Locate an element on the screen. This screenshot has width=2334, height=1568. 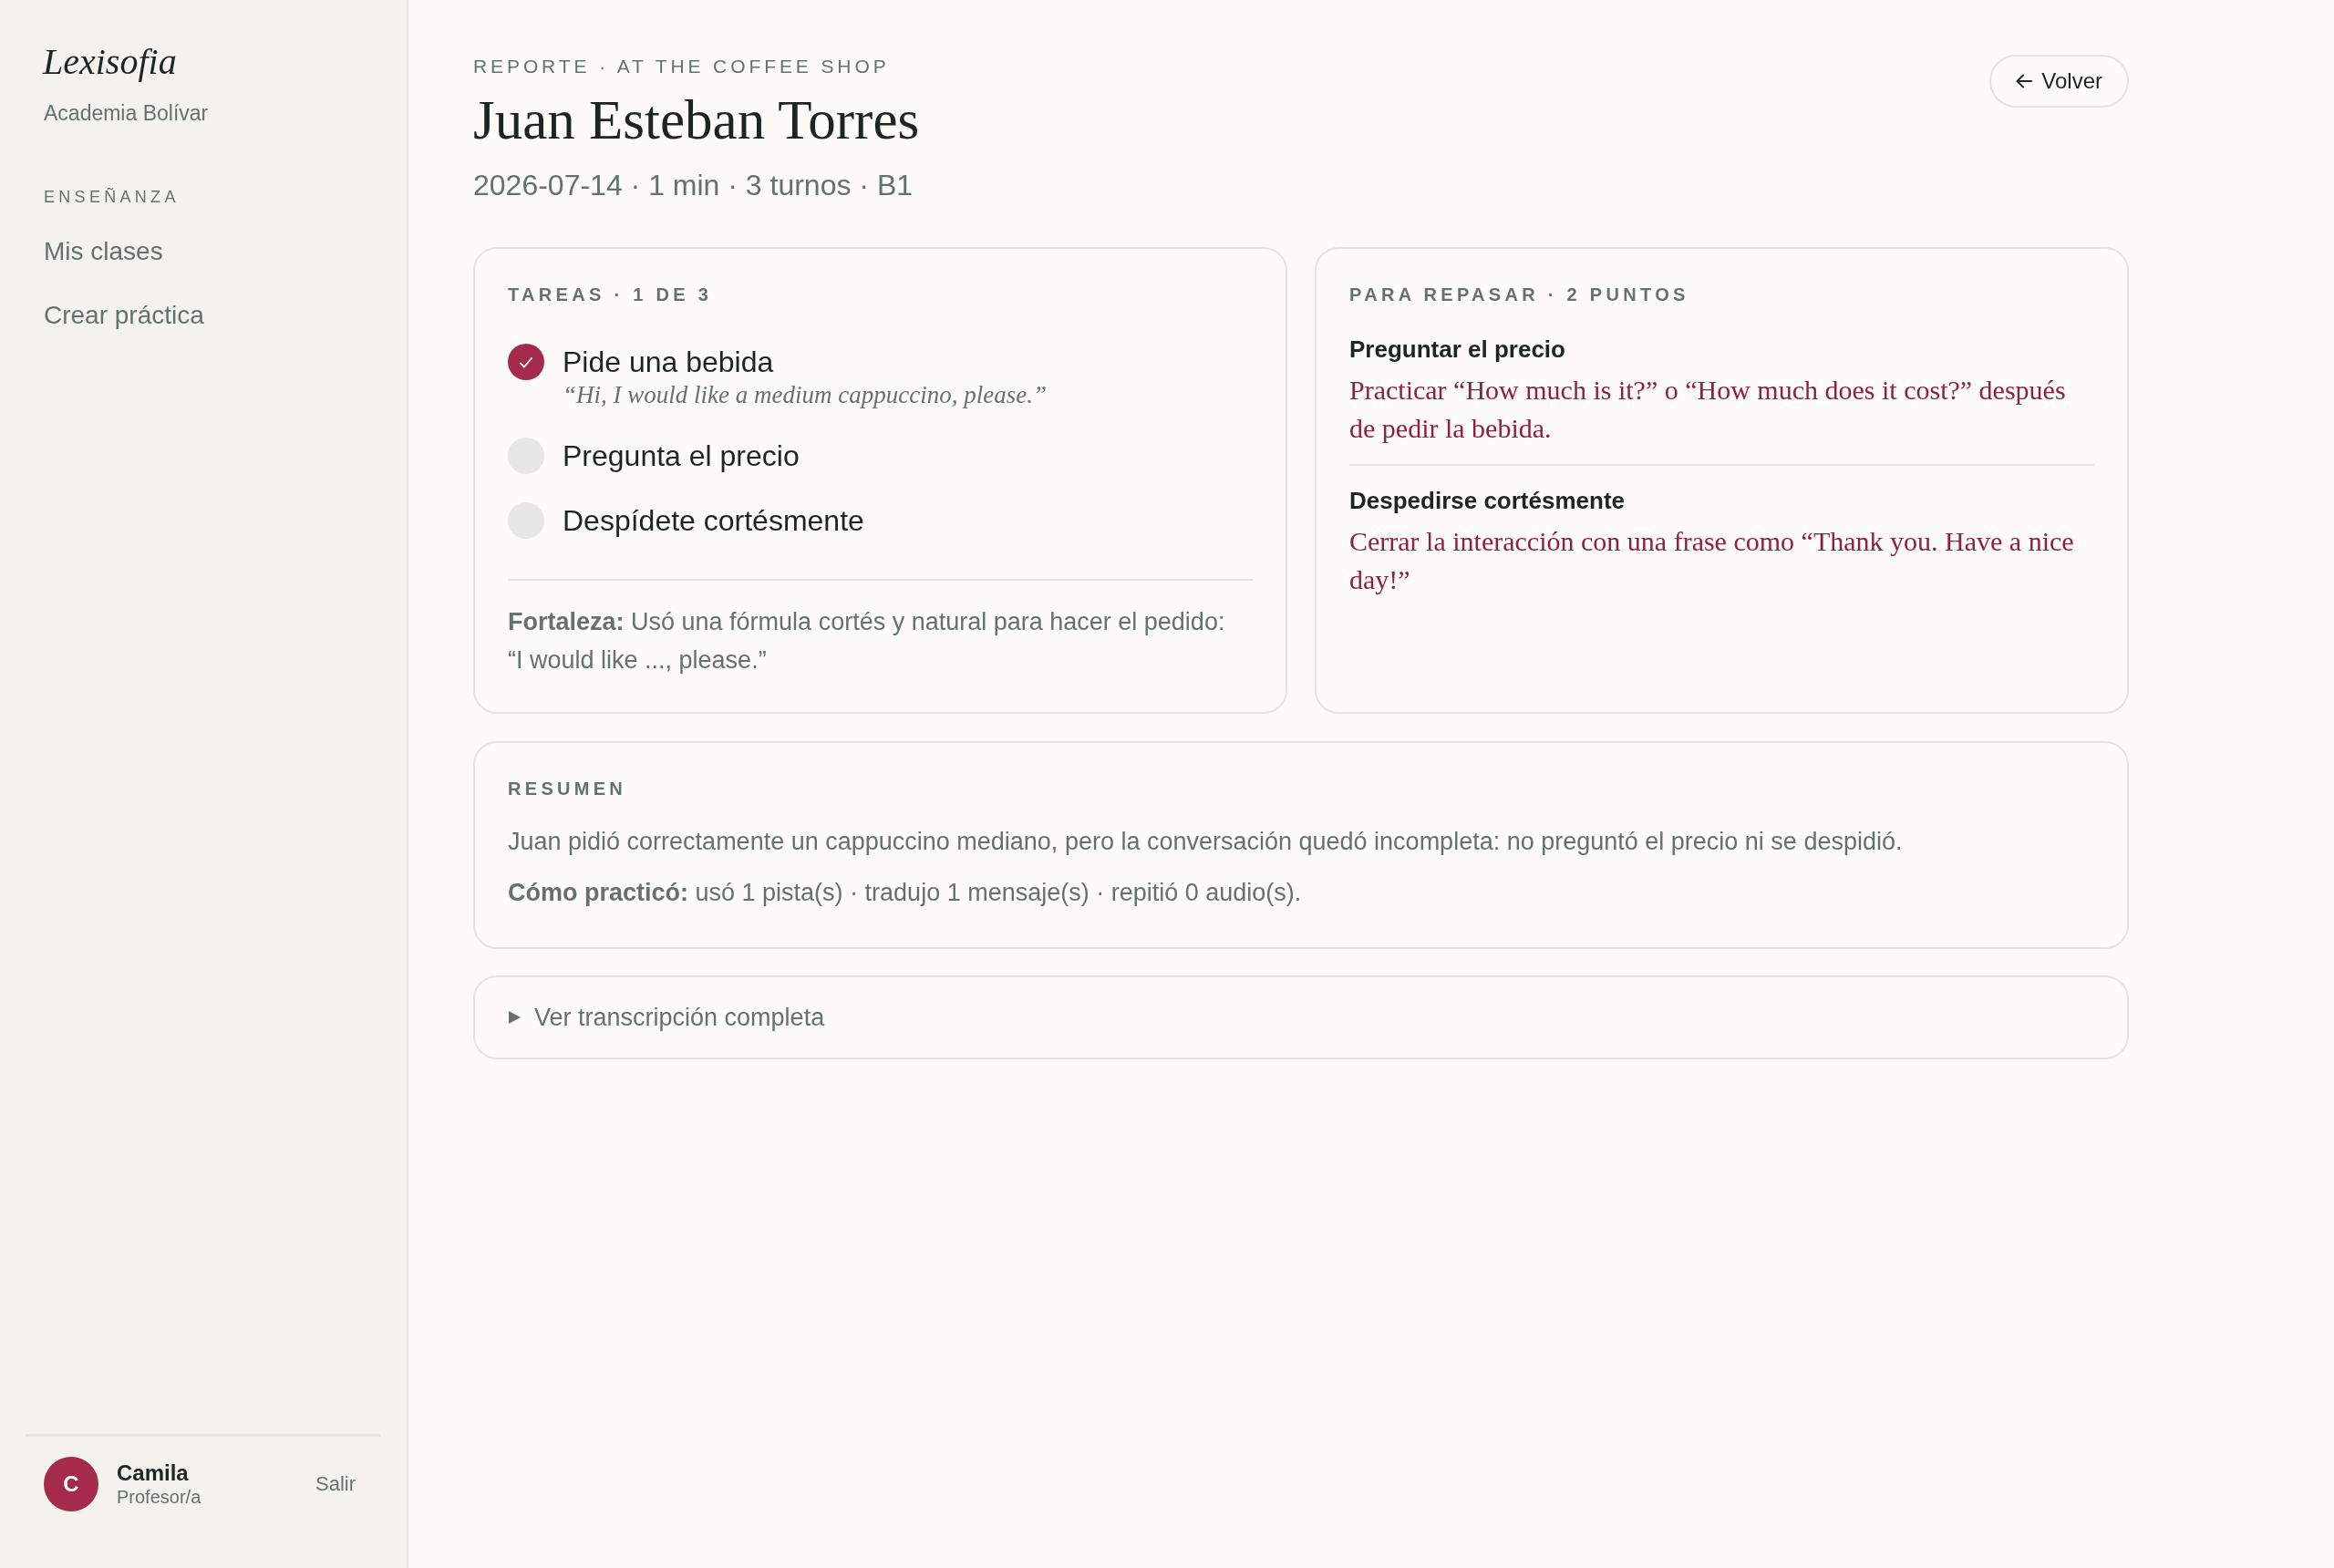
review-title: Despedirse cortésmente is located at coordinates (1488, 500).